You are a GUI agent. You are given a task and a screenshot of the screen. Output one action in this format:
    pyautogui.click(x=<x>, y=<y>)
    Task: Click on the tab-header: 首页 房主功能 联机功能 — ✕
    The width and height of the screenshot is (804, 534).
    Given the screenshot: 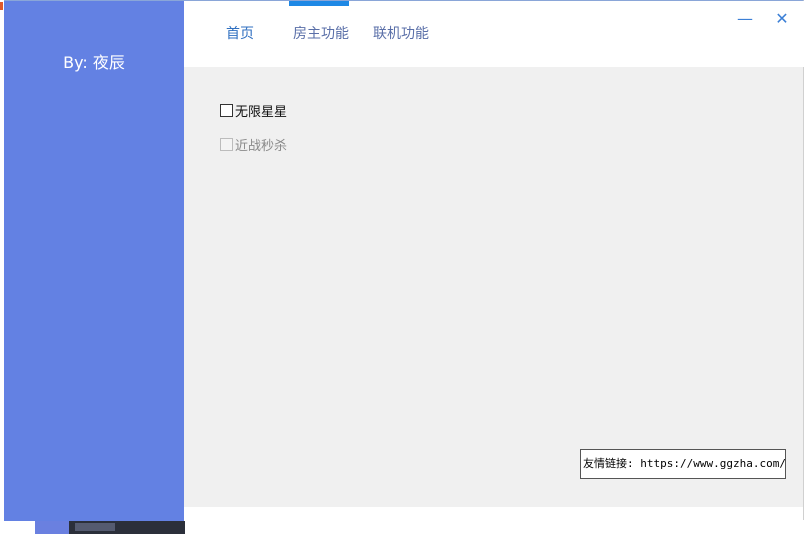 What is the action you would take?
    pyautogui.click(x=494, y=34)
    